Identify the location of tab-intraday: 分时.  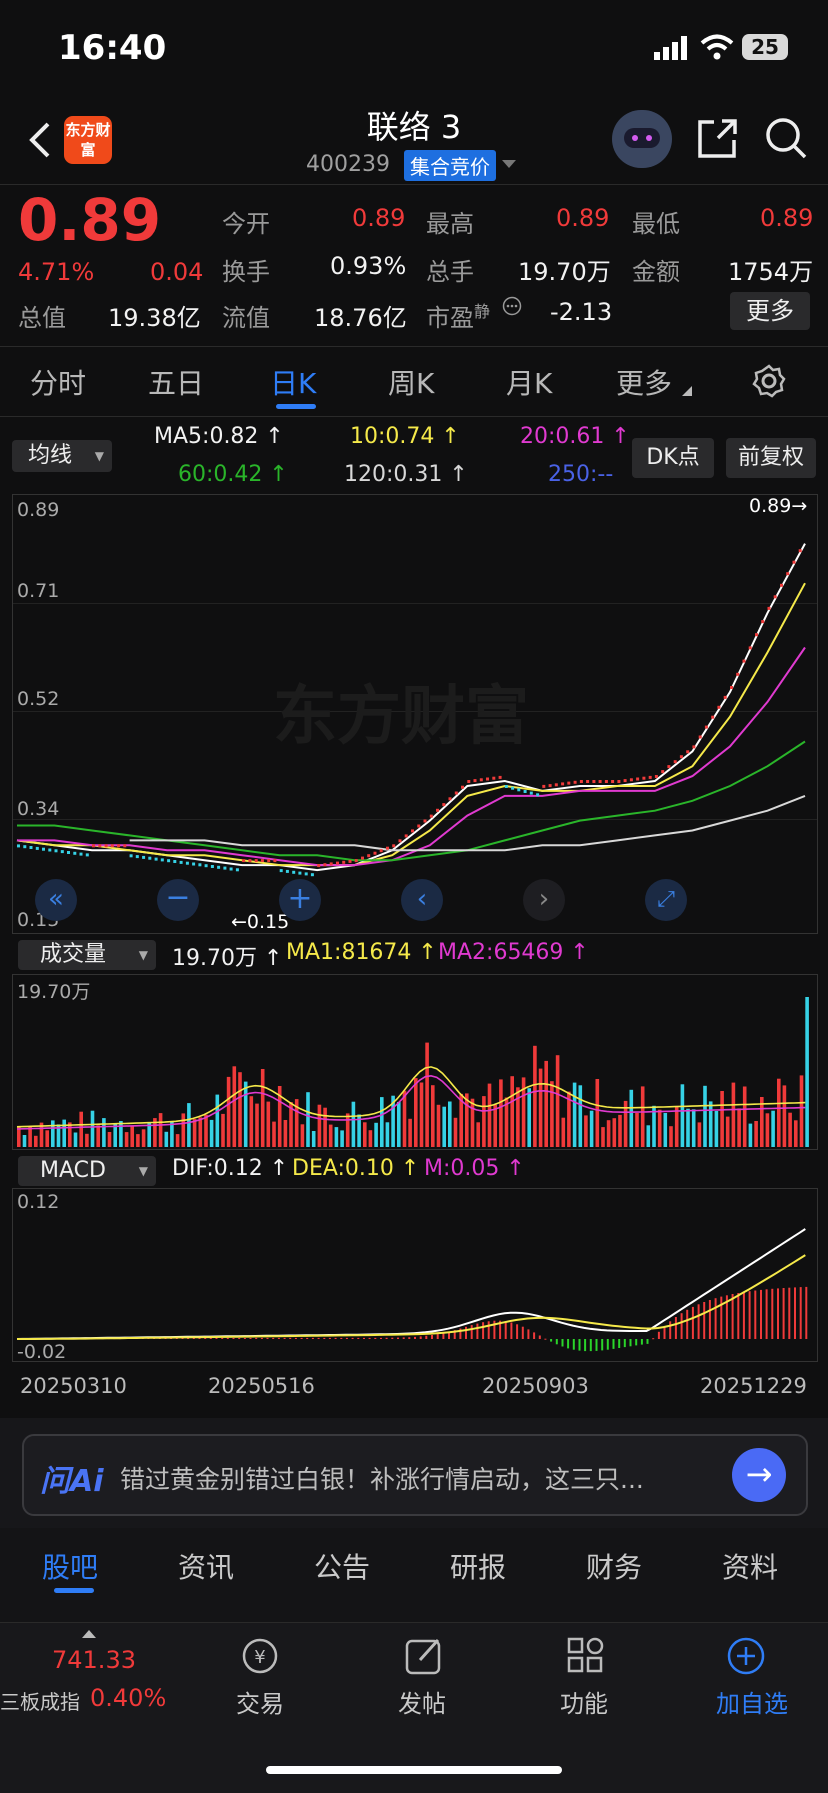
(58, 382).